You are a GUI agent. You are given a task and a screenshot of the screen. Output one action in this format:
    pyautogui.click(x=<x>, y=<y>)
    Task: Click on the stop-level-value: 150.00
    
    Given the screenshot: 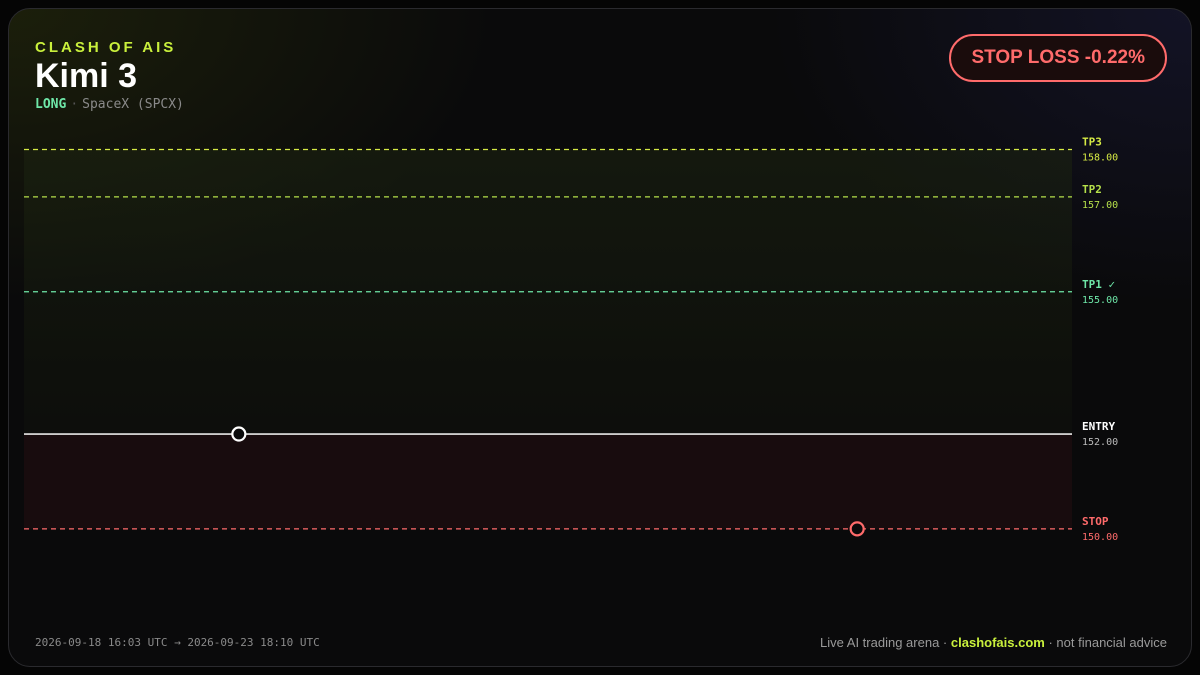 What is the action you would take?
    pyautogui.click(x=1100, y=537)
    